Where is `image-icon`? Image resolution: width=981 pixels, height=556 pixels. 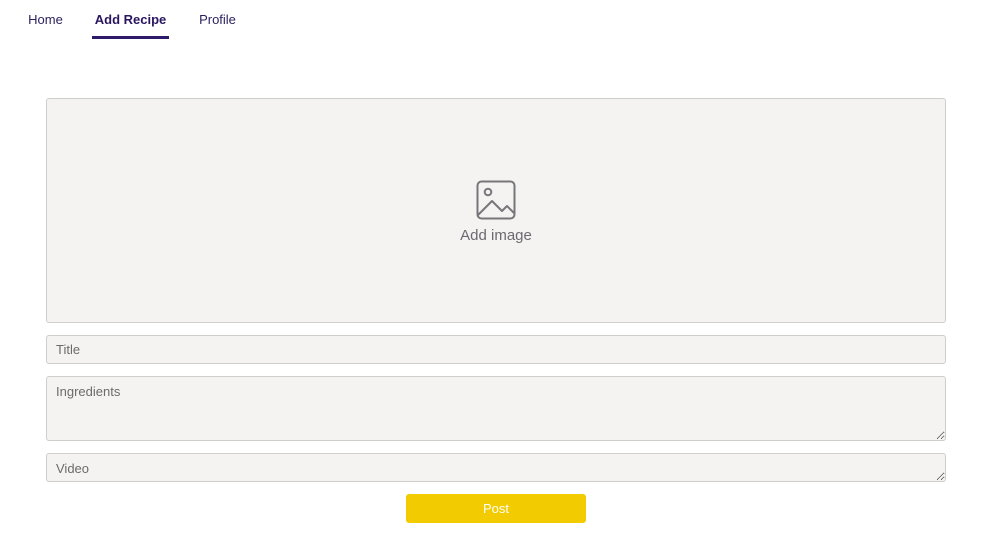 image-icon is located at coordinates (496, 200).